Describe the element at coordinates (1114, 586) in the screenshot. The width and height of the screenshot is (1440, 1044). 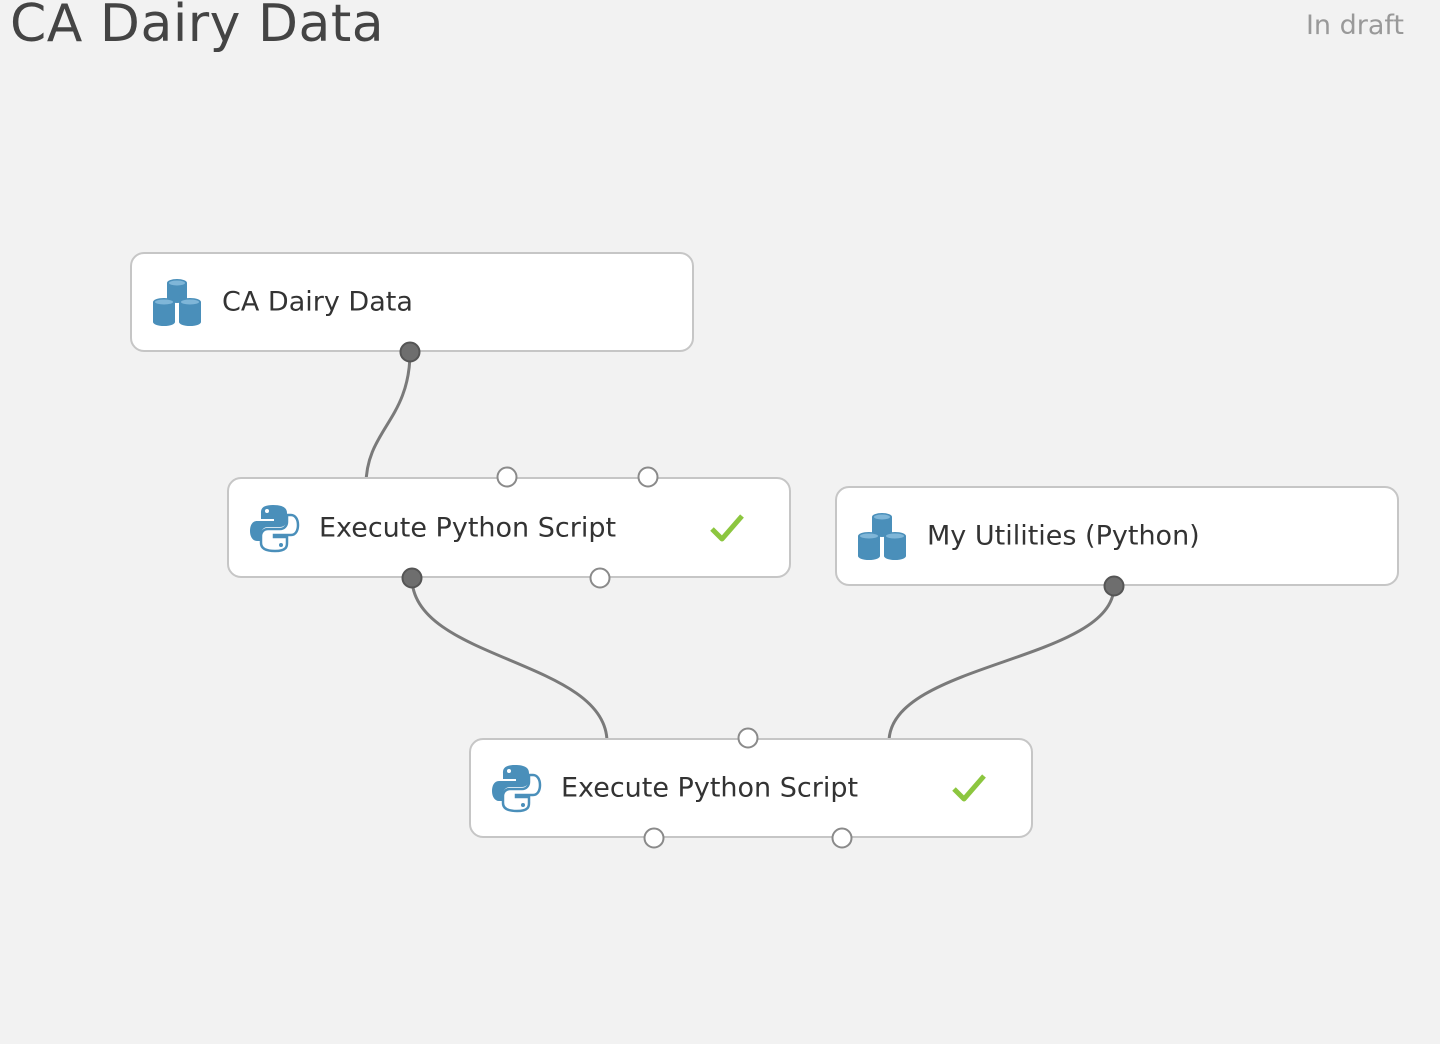
I see `output-port-my-utilities` at that location.